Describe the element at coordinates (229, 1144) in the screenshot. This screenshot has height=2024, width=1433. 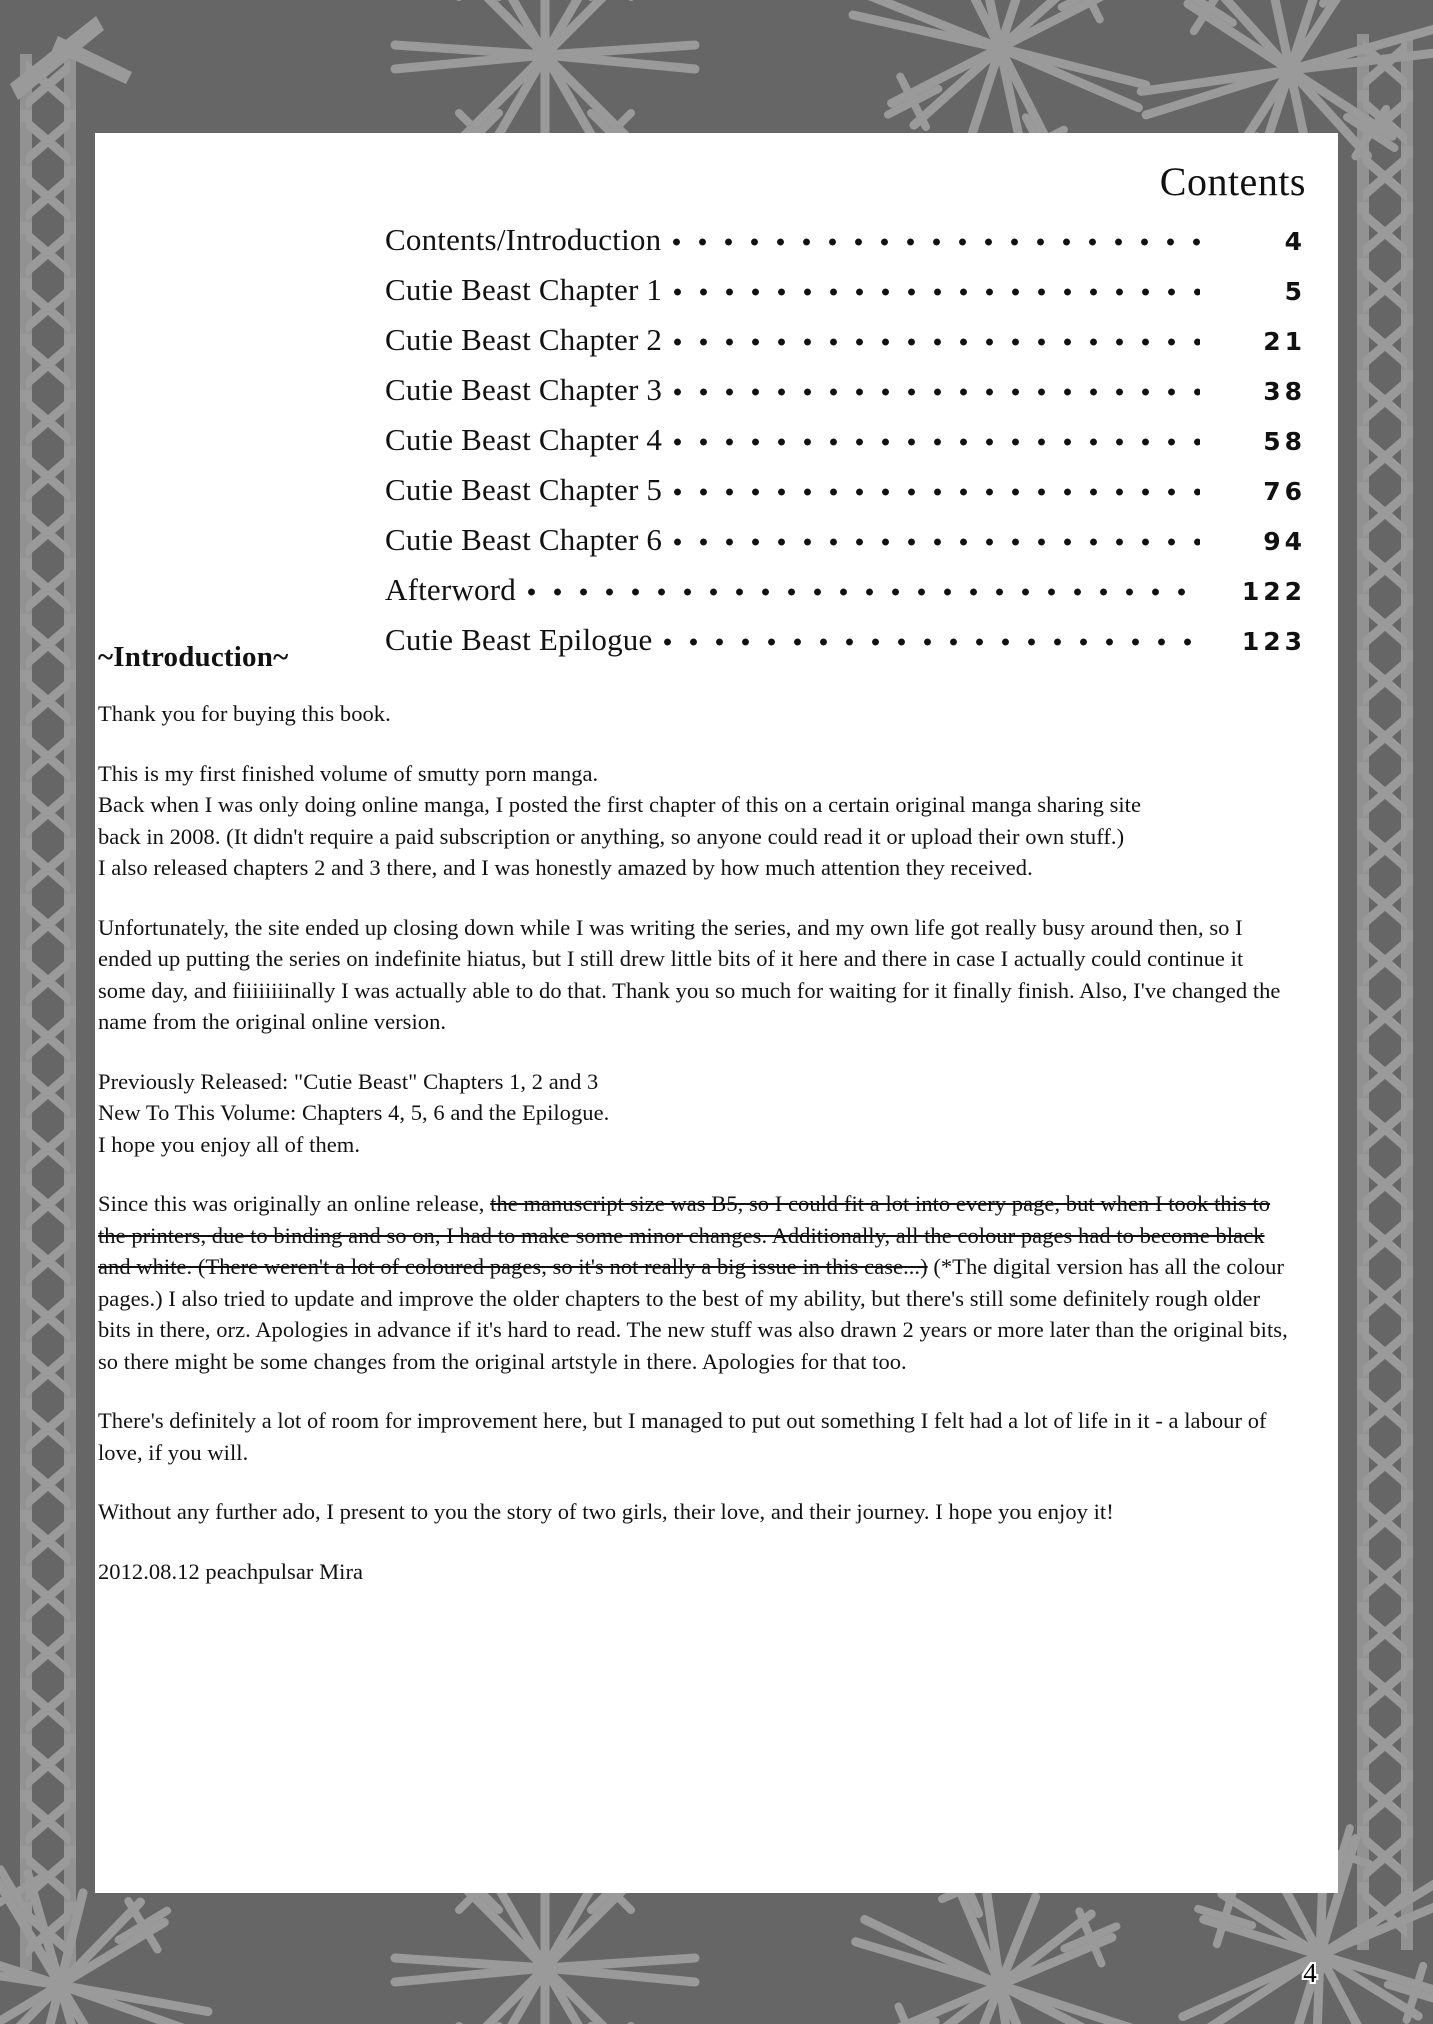
I see `intro-hope-enjoy: I hope you enjoy all of them.` at that location.